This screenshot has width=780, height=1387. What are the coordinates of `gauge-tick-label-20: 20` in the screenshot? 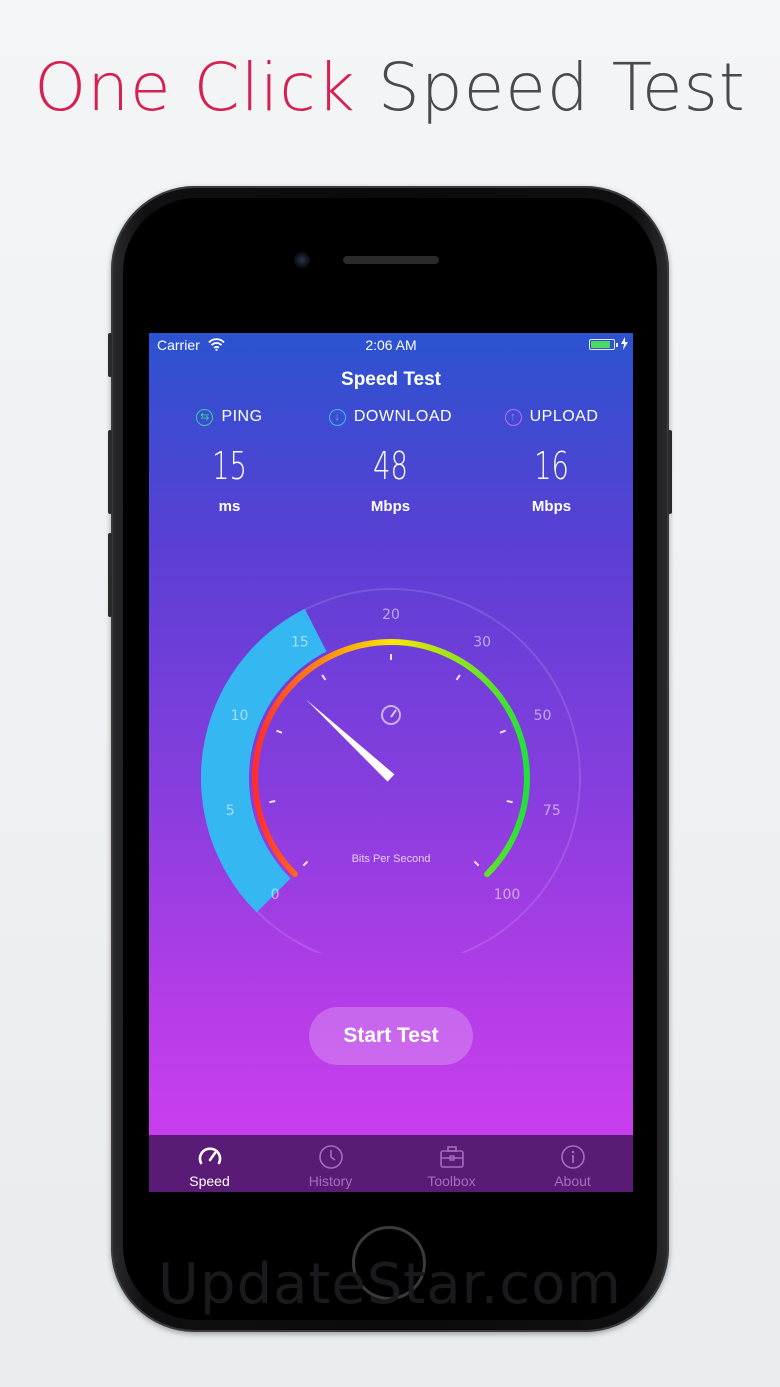 It's located at (391, 615).